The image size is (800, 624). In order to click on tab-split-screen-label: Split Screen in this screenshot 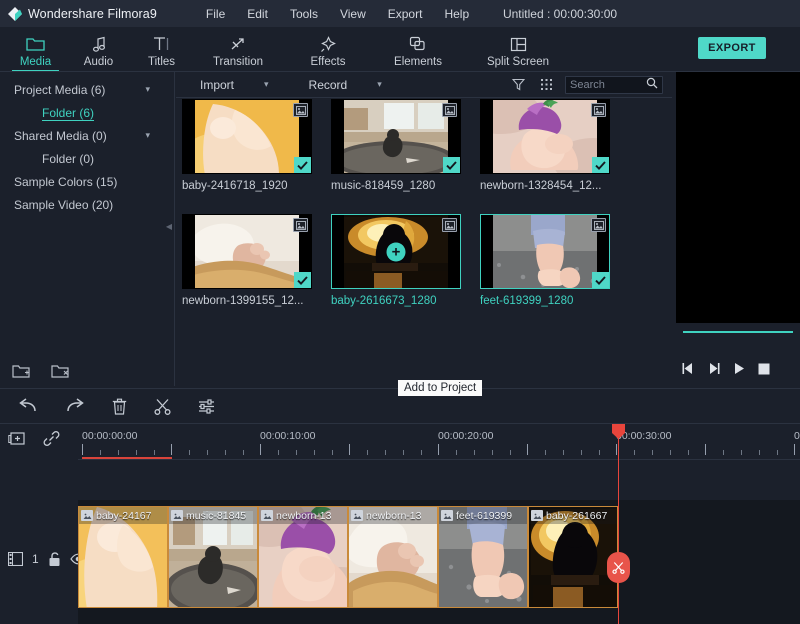, I will do `click(517, 62)`.